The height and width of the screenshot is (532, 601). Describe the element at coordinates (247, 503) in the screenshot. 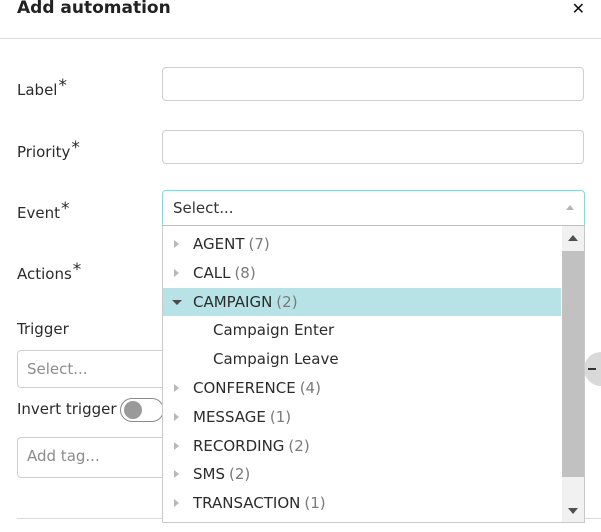

I see `tree-item-text: TRANSACTION` at that location.